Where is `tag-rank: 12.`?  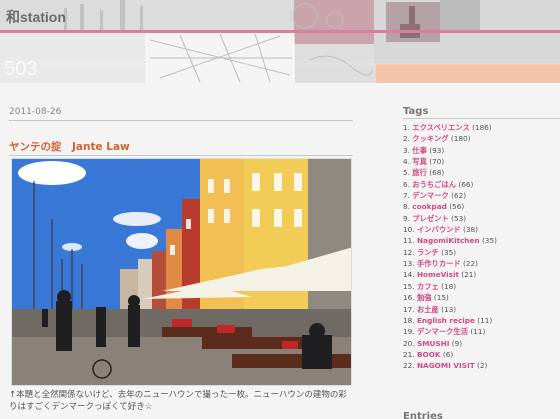
tag-rank: 12. is located at coordinates (409, 252).